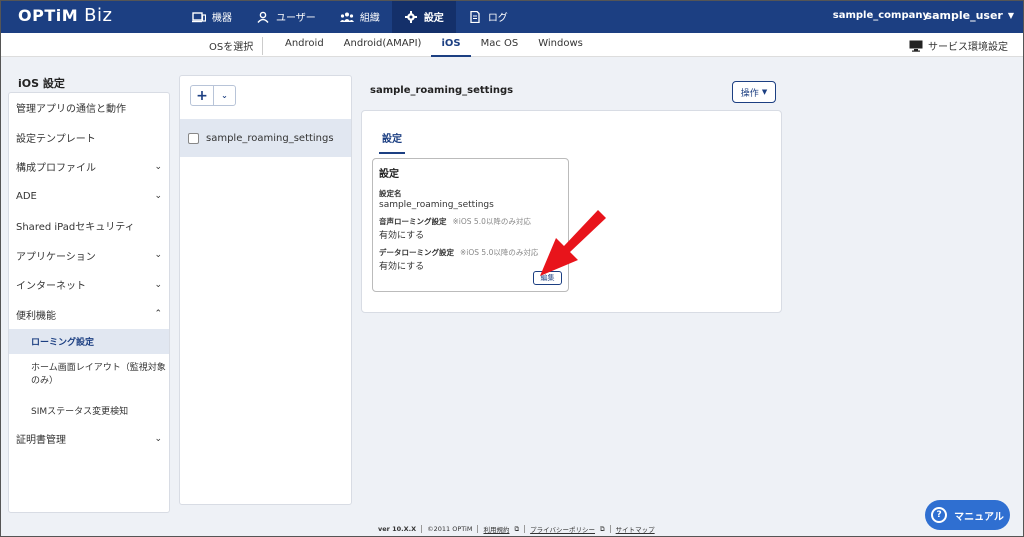  What do you see at coordinates (51, 287) in the screenshot?
I see `sidebar-item-label: インターネット` at bounding box center [51, 287].